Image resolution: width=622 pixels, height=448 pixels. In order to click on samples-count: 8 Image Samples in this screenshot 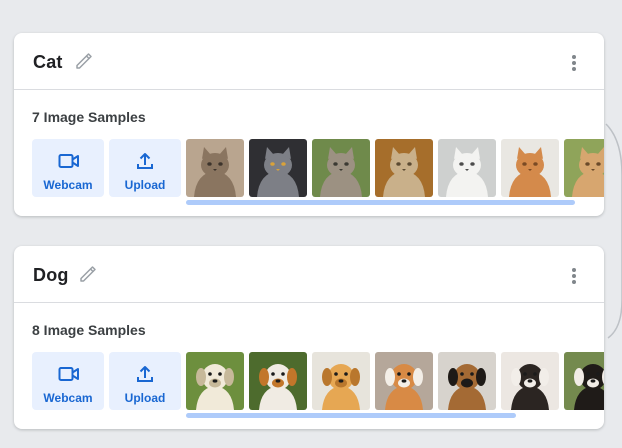, I will do `click(89, 330)`.